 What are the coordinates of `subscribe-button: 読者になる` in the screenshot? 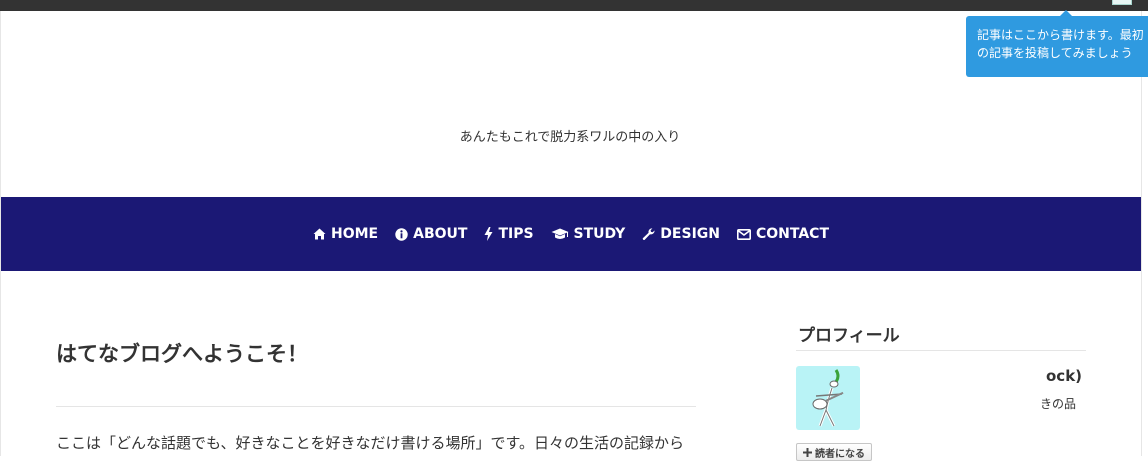 It's located at (834, 452).